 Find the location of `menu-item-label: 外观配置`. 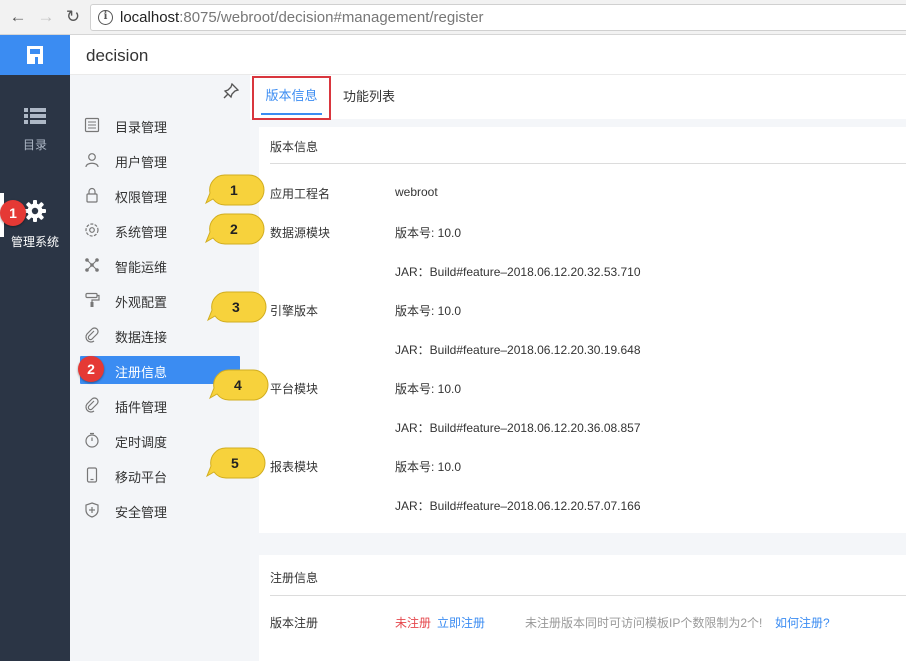

menu-item-label: 外观配置 is located at coordinates (141, 302).